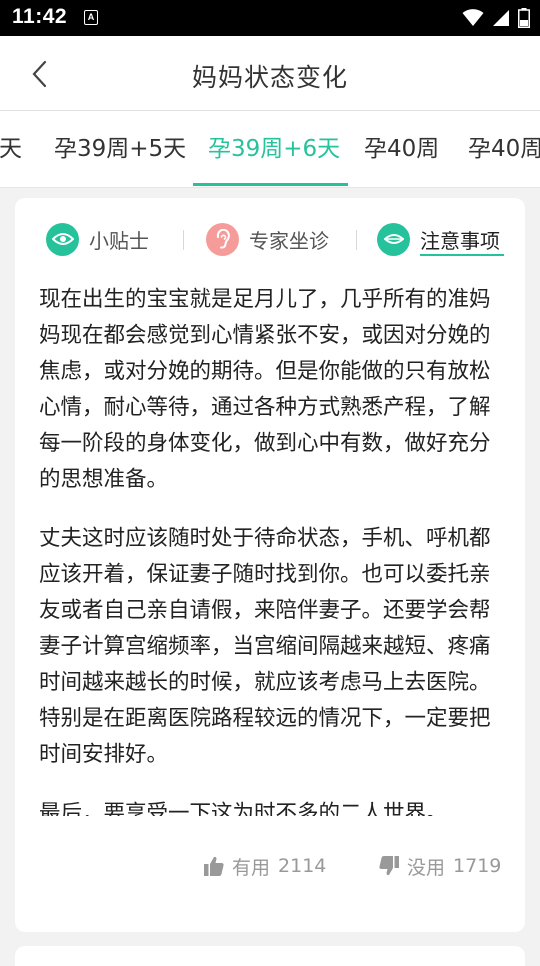  I want to click on useful-label: 有用, so click(251, 867).